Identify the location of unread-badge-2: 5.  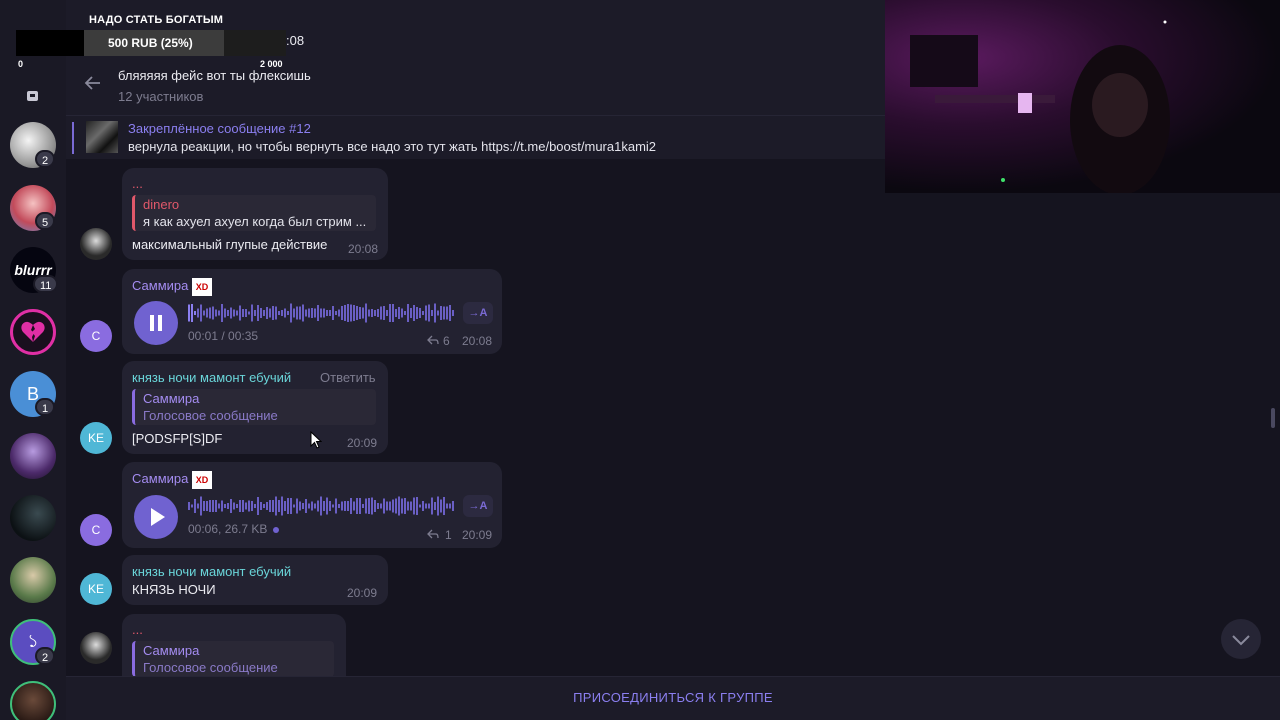
(45, 221).